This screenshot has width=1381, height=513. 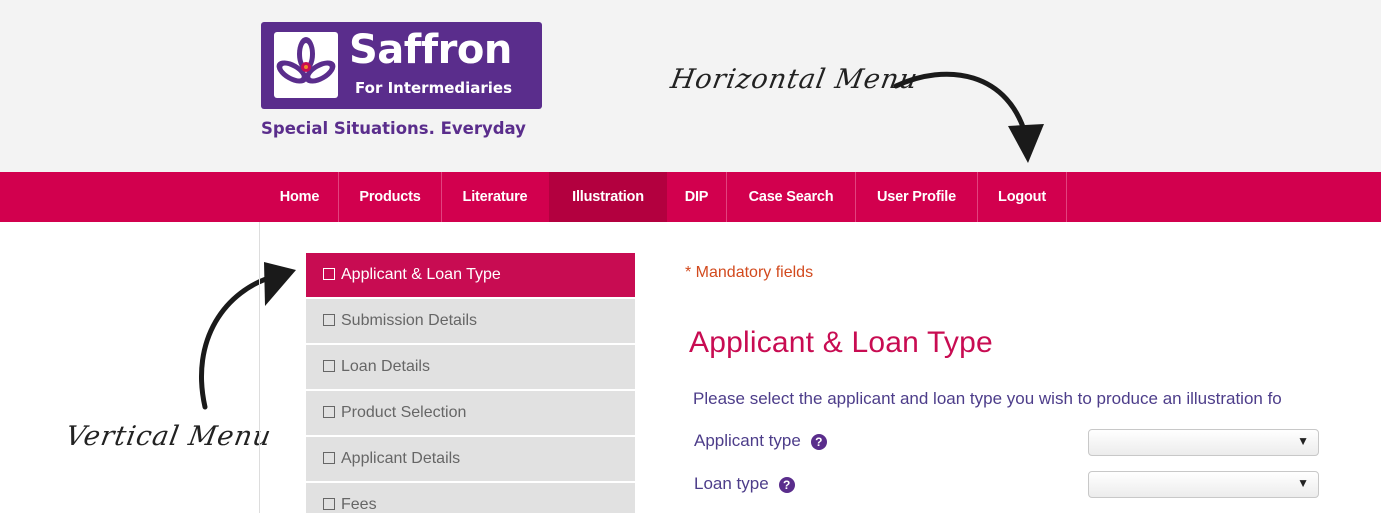 What do you see at coordinates (359, 504) in the screenshot?
I see `step-label: Fees` at bounding box center [359, 504].